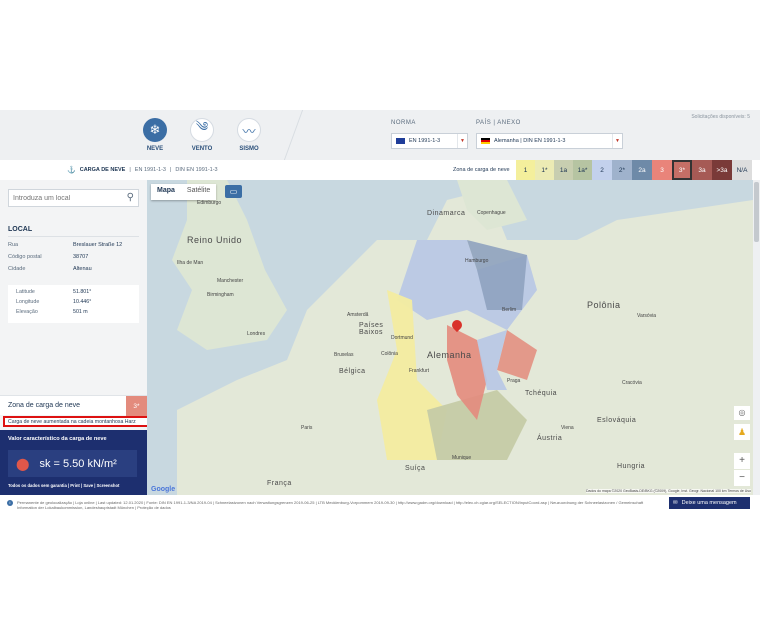 The width and height of the screenshot is (760, 618). Describe the element at coordinates (279, 483) in the screenshot. I see `country-label: França` at that location.